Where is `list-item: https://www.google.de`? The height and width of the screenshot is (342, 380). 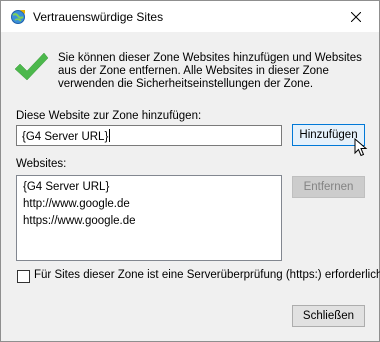 list-item: https://www.google.de is located at coordinates (149, 221).